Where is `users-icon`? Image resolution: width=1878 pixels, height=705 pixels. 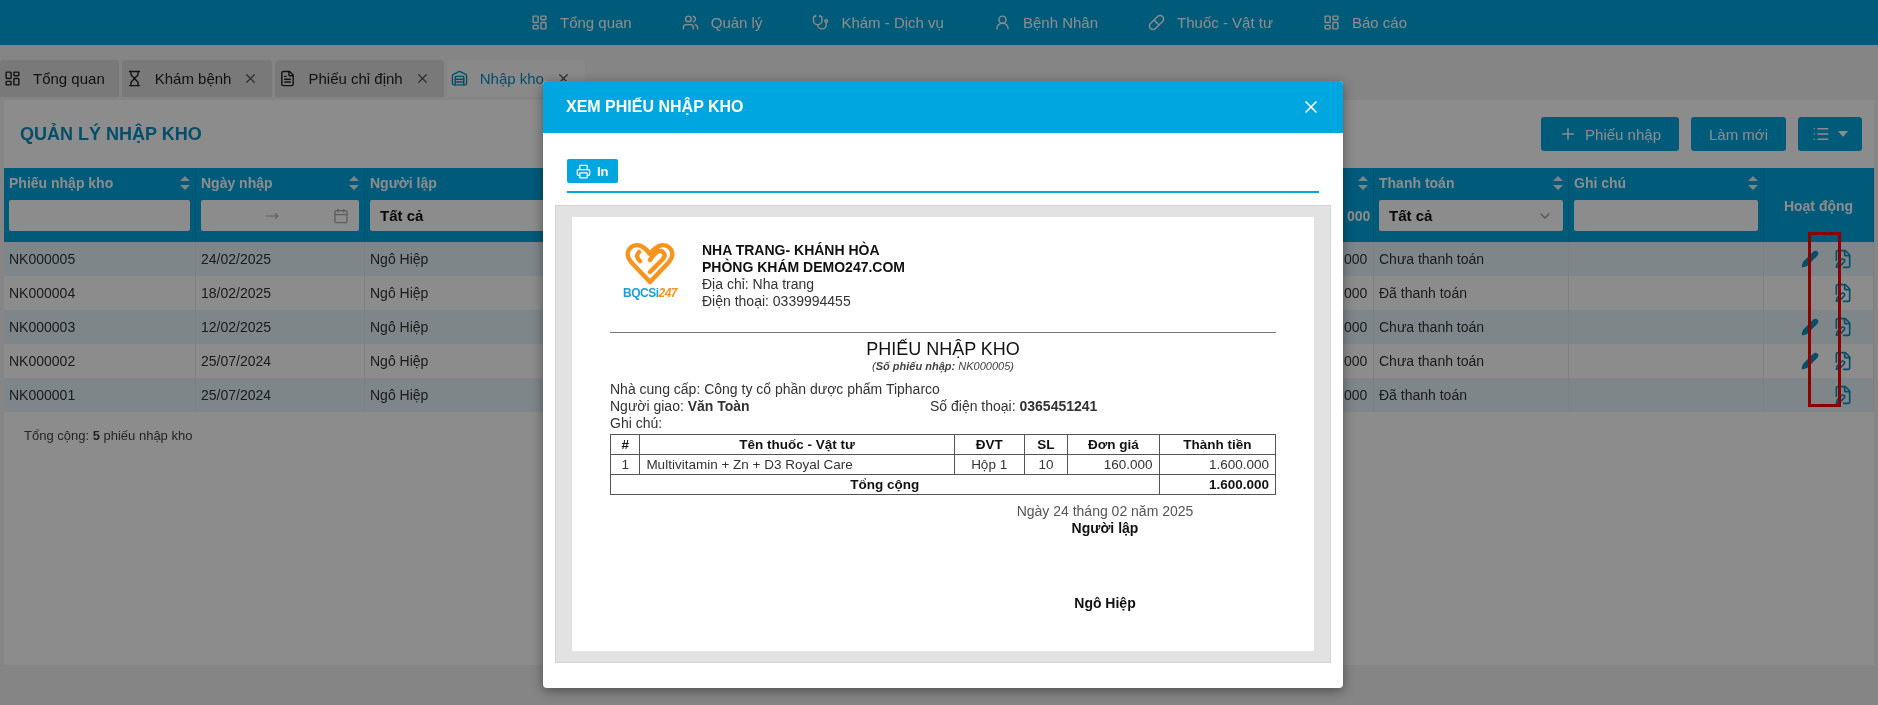 users-icon is located at coordinates (690, 22).